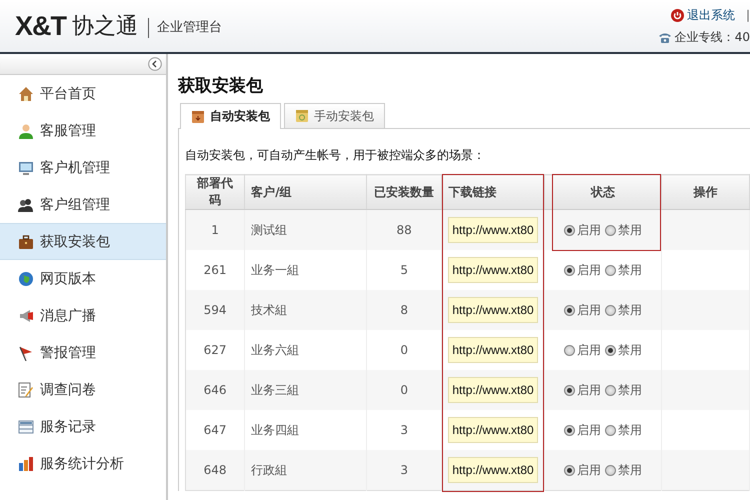 The width and height of the screenshot is (750, 500). Describe the element at coordinates (705, 192) in the screenshot. I see `column-header: 操作` at that location.